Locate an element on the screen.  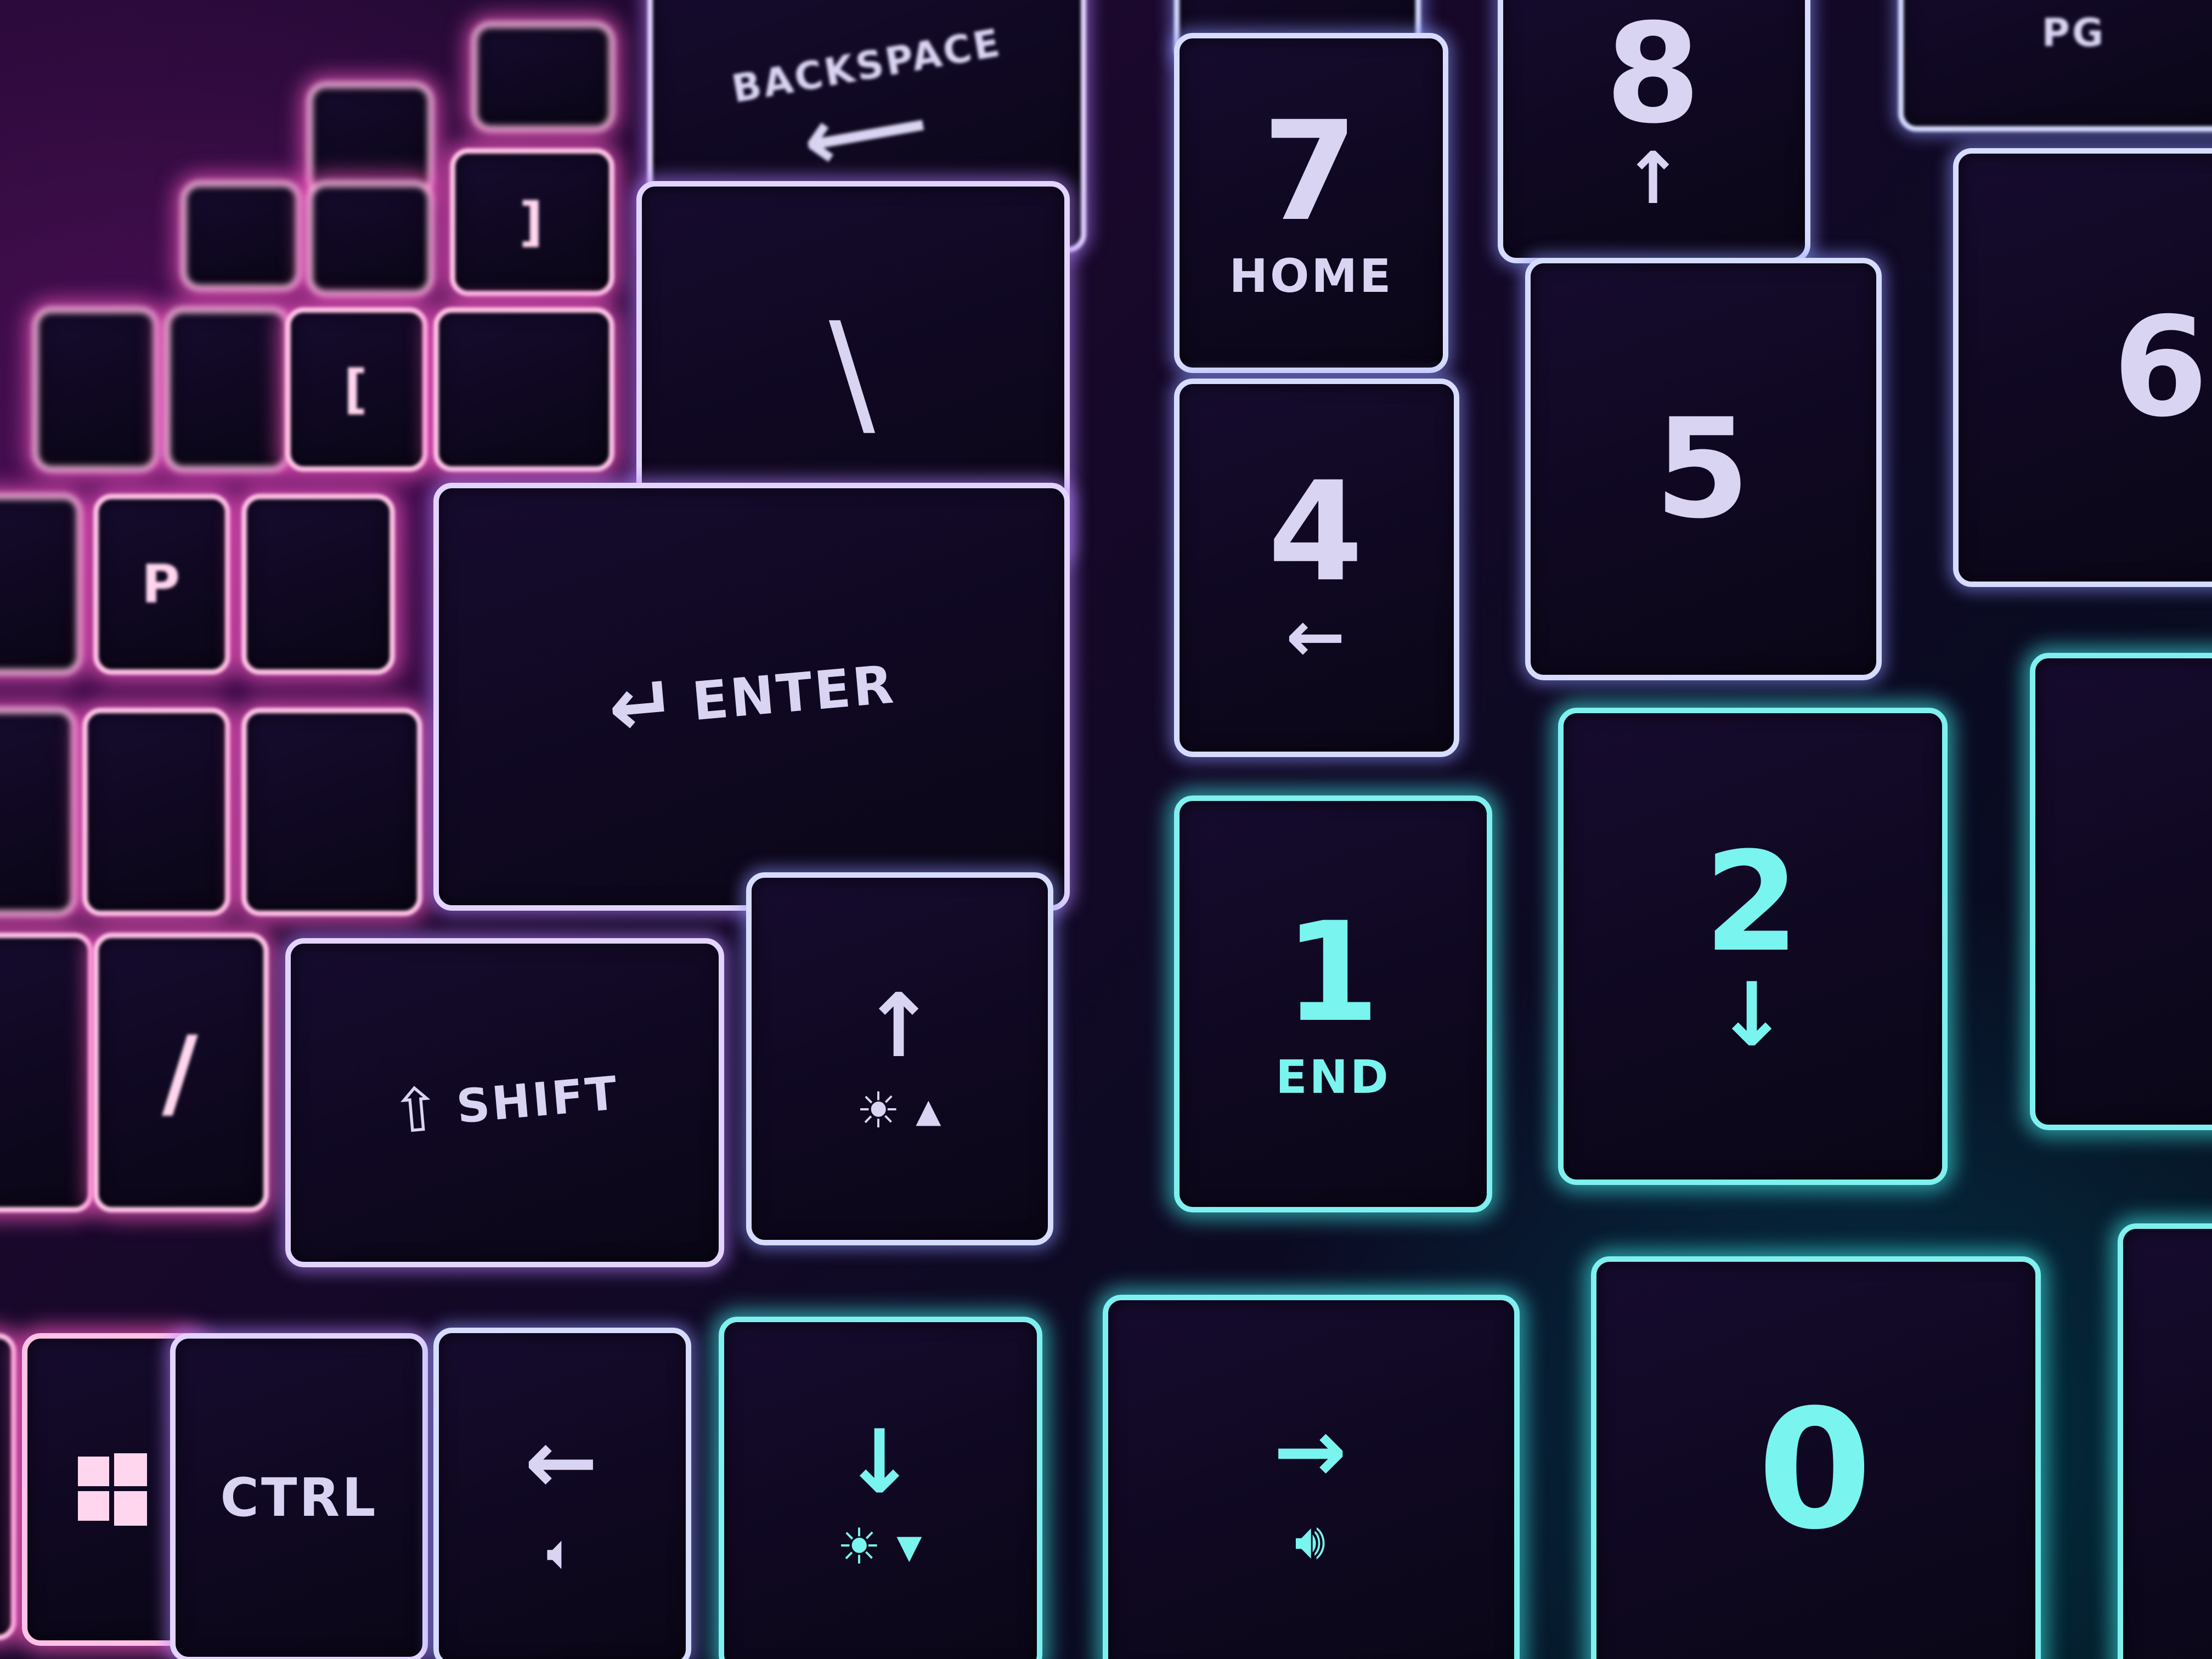
key-semicolon is located at coordinates (318, 584).